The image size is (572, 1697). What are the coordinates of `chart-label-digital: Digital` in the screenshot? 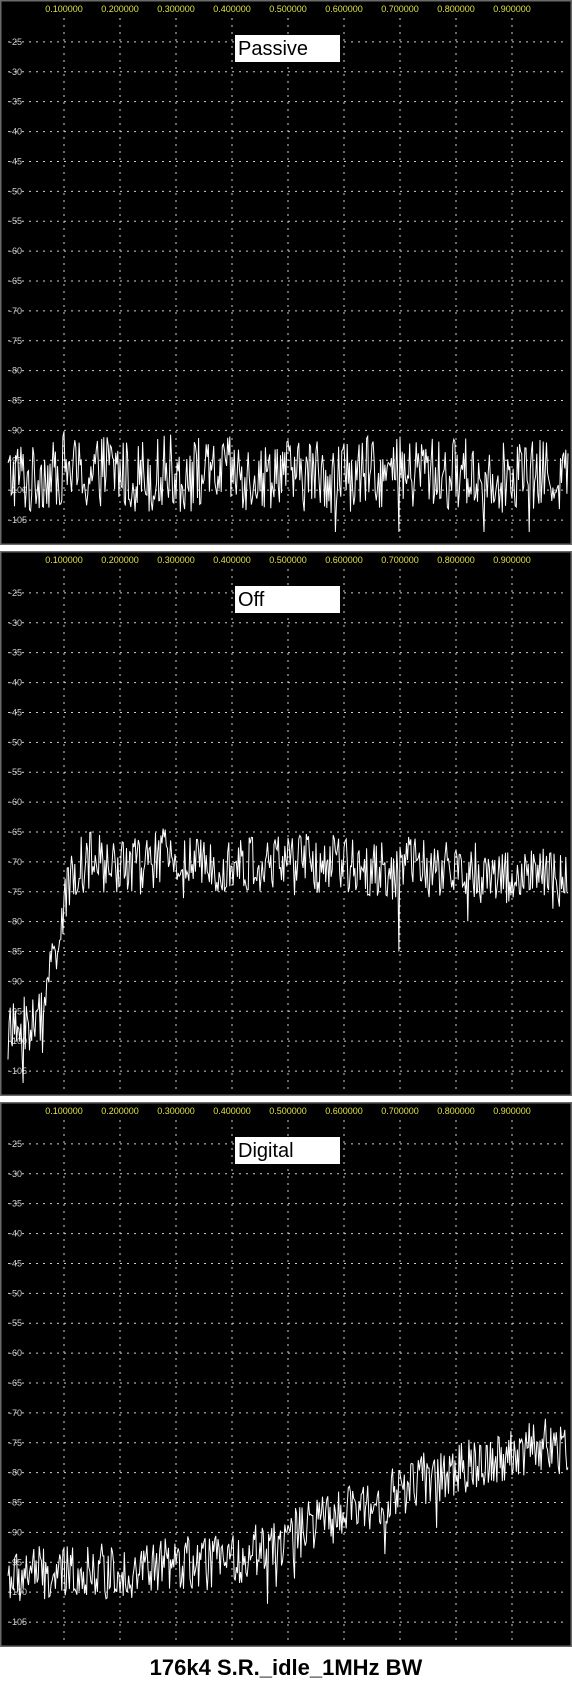 It's located at (266, 1151).